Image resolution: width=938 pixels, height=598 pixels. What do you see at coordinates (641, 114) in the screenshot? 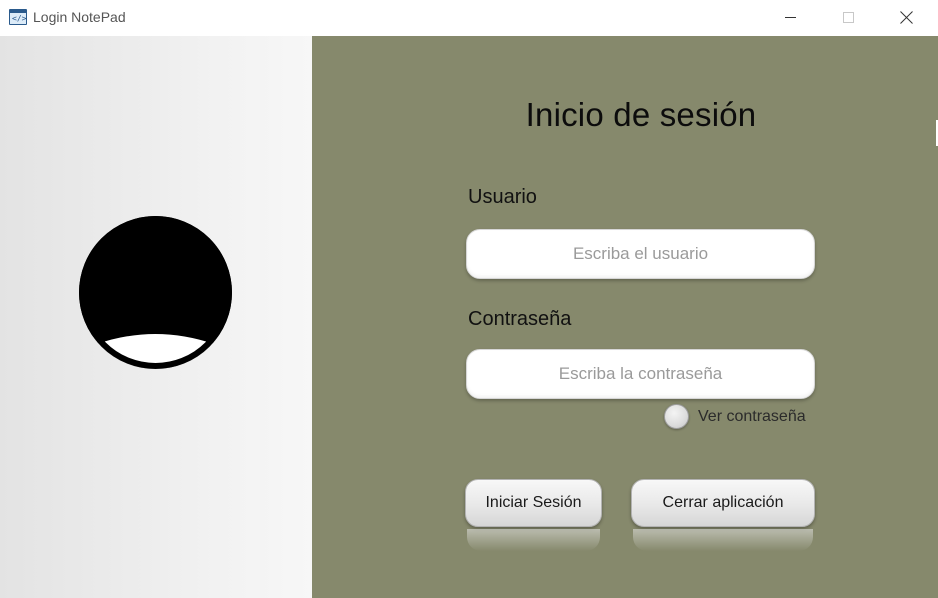
I see `login-heading: Inicio de sesión` at bounding box center [641, 114].